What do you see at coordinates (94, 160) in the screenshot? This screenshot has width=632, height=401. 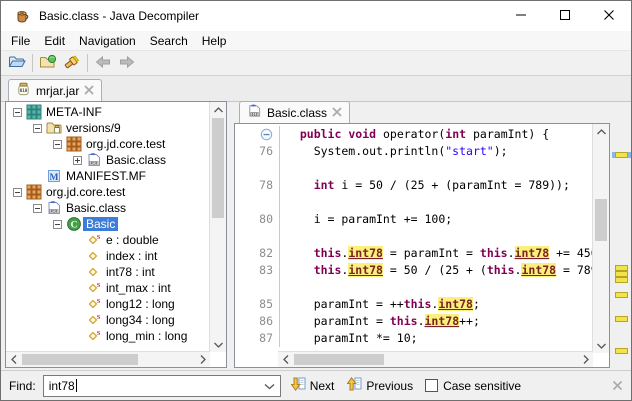 I see `class-file-icon: 010` at bounding box center [94, 160].